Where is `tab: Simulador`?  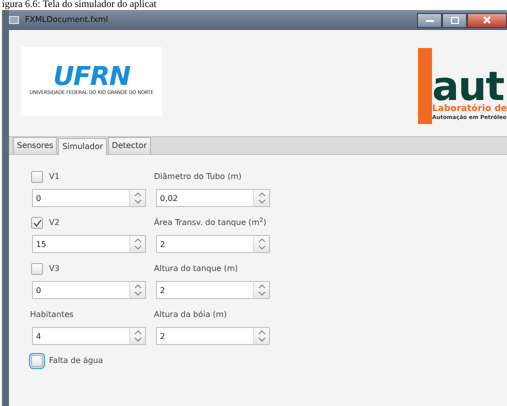
tab: Simulador is located at coordinates (82, 146).